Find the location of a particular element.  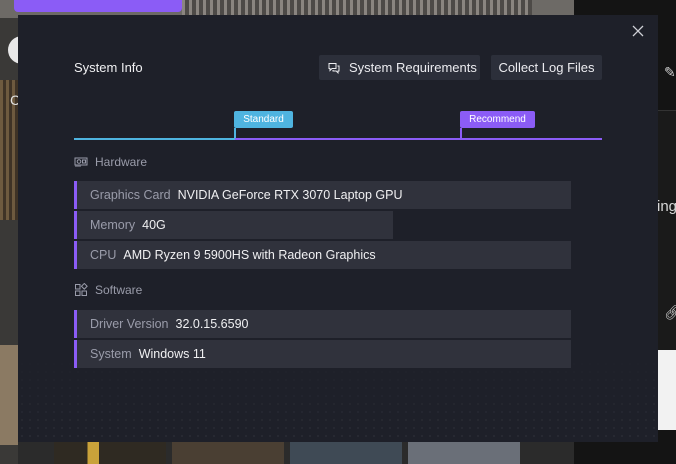

background-side-white is located at coordinates (667, 390).